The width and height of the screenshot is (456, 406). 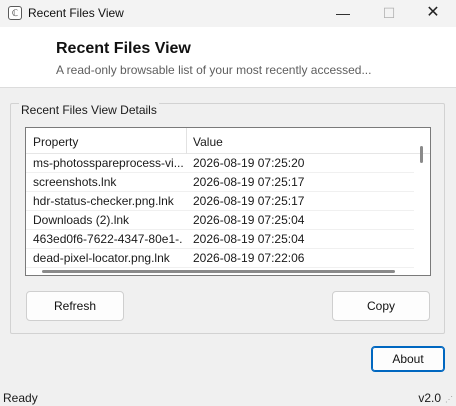 What do you see at coordinates (75, 306) in the screenshot?
I see `refresh-button: Refresh` at bounding box center [75, 306].